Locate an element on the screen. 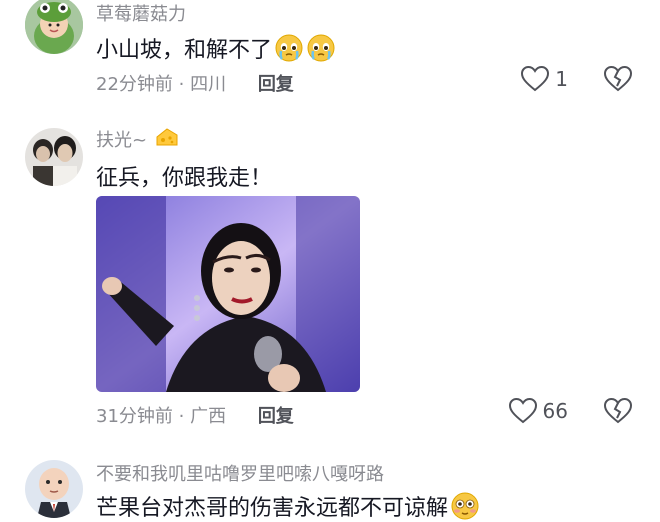  like-button: 1 is located at coordinates (544, 79).